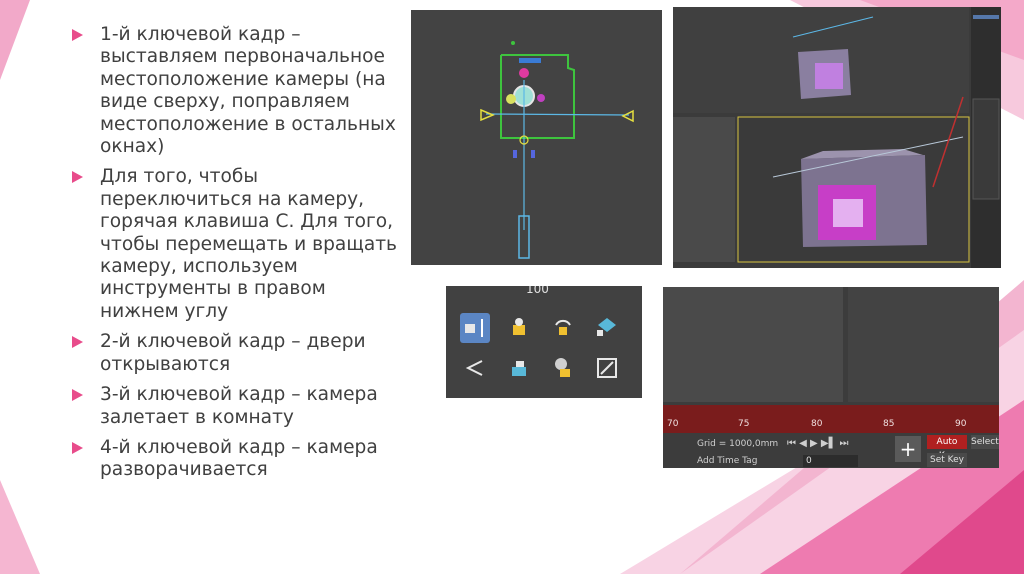 This screenshot has width=1024, height=574. I want to click on nav-readout: 100, so click(537, 291).